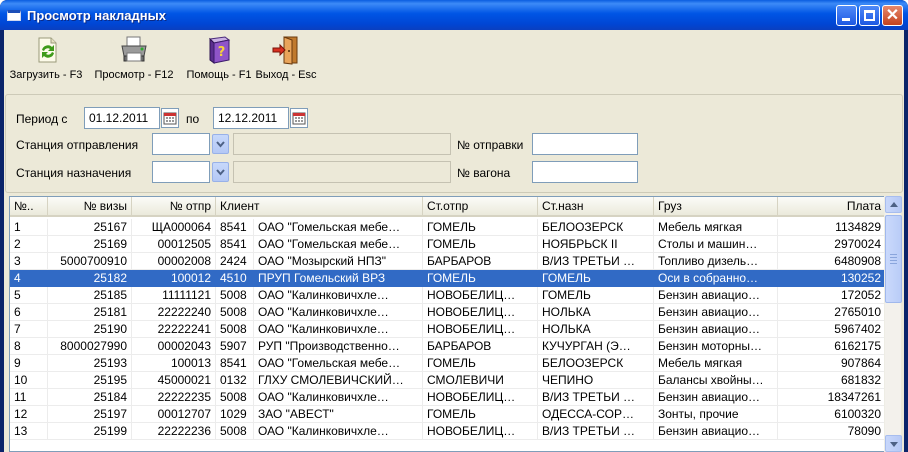  Describe the element at coordinates (285, 50) in the screenshot. I see `exit-door-icon` at that location.